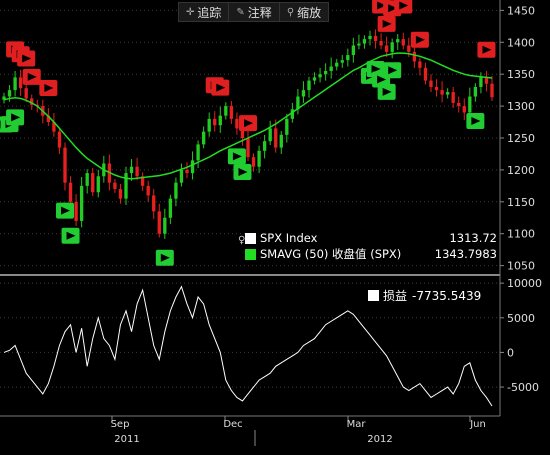 Image resolution: width=550 pixels, height=455 pixels. I want to click on annotate-button: ✎ 注释, so click(254, 12).